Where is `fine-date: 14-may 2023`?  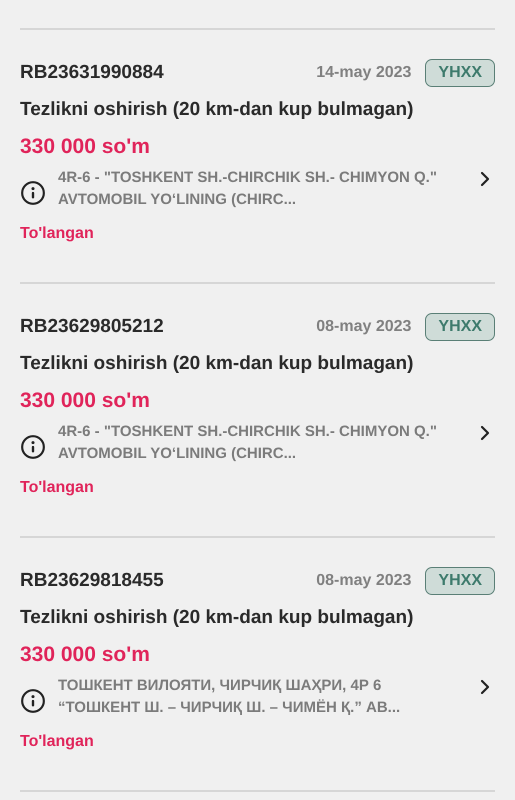
fine-date: 14-may 2023 is located at coordinates (364, 73).